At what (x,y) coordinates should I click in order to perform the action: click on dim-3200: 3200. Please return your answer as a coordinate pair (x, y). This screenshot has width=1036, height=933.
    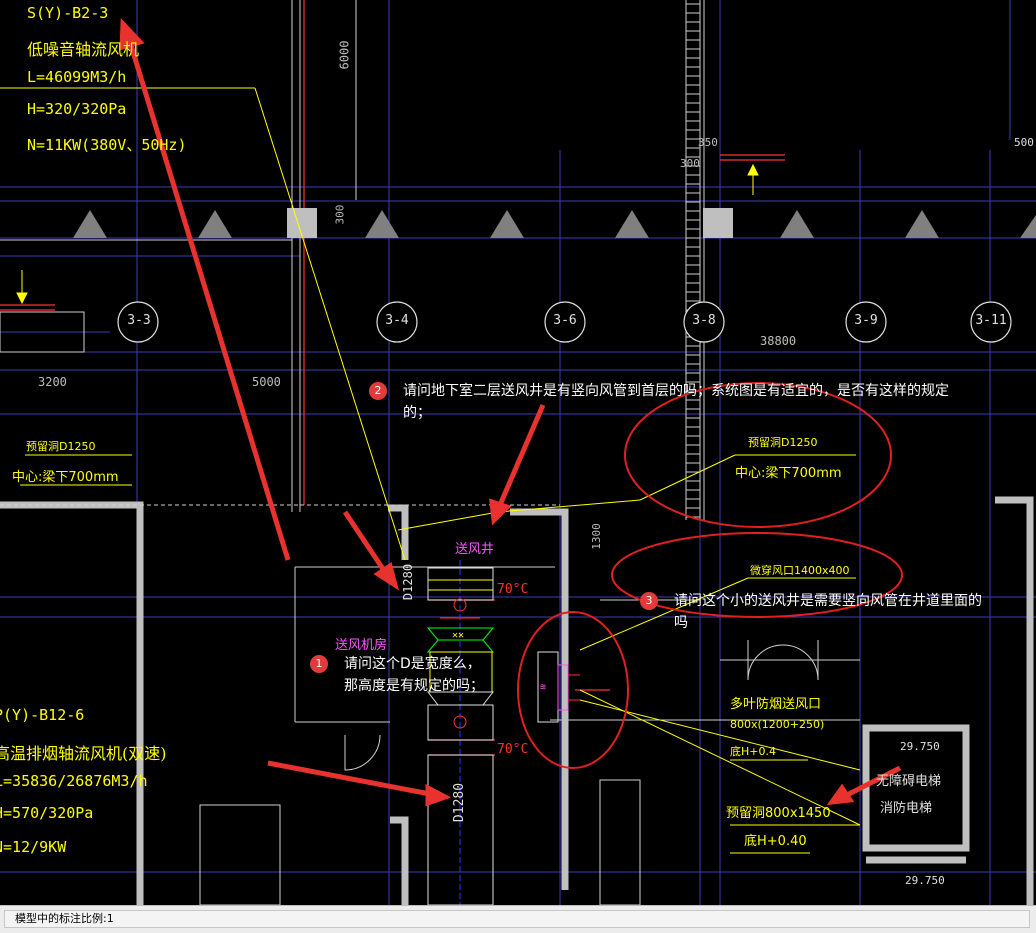
    Looking at the image, I should click on (52, 382).